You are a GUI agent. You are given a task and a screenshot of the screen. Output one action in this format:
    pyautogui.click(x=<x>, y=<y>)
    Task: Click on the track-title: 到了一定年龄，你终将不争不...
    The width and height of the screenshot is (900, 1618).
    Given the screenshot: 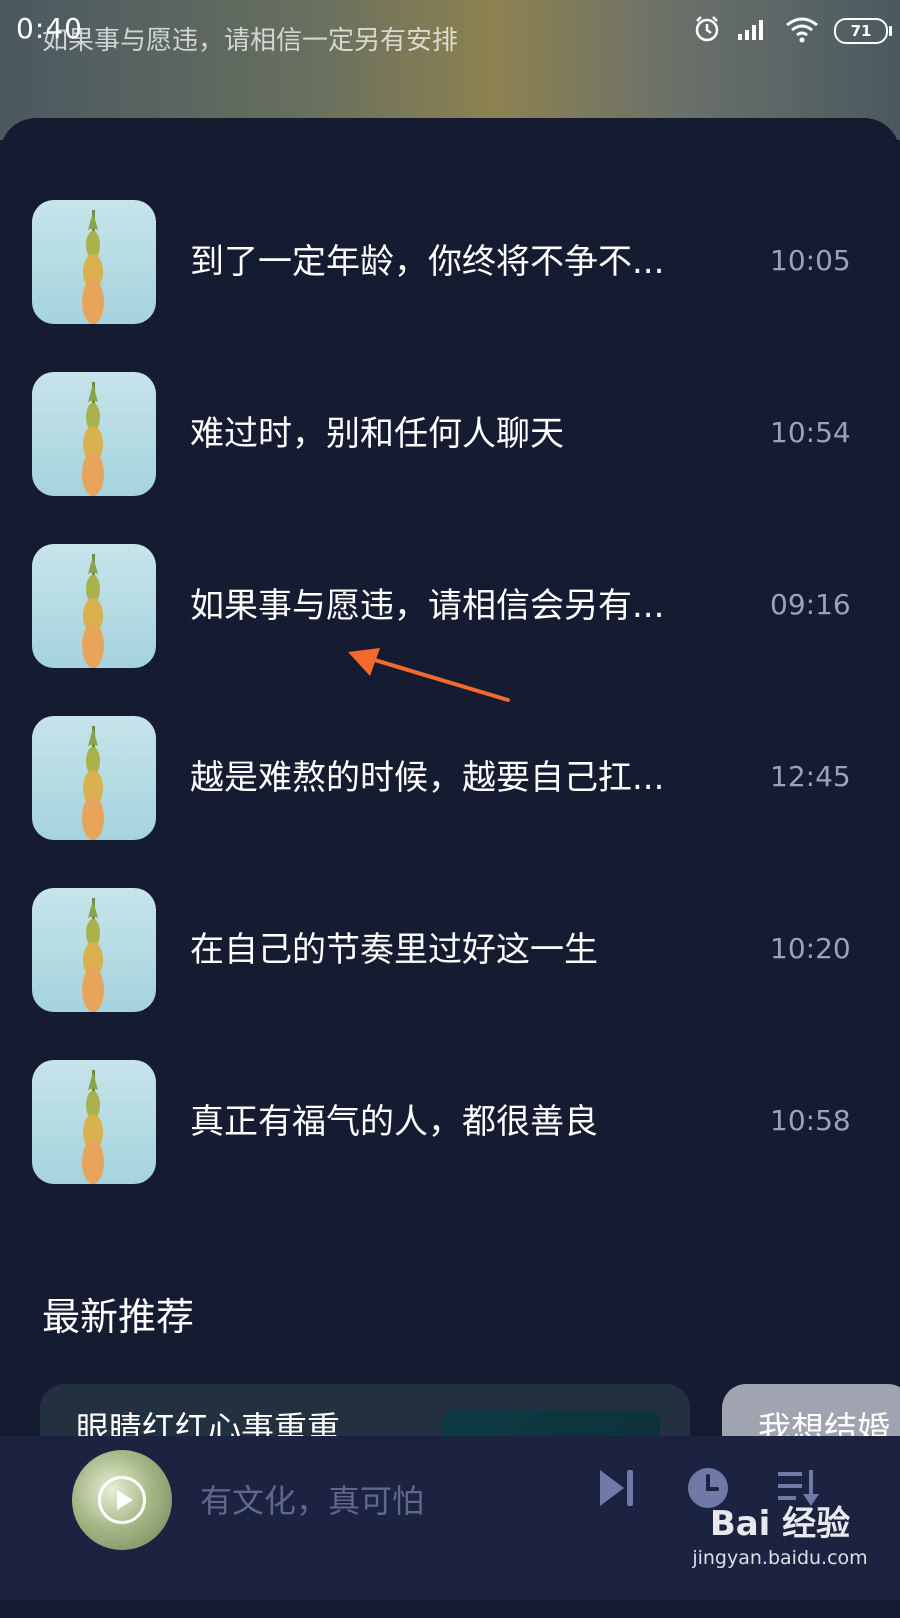 What is the action you would take?
    pyautogui.click(x=427, y=262)
    